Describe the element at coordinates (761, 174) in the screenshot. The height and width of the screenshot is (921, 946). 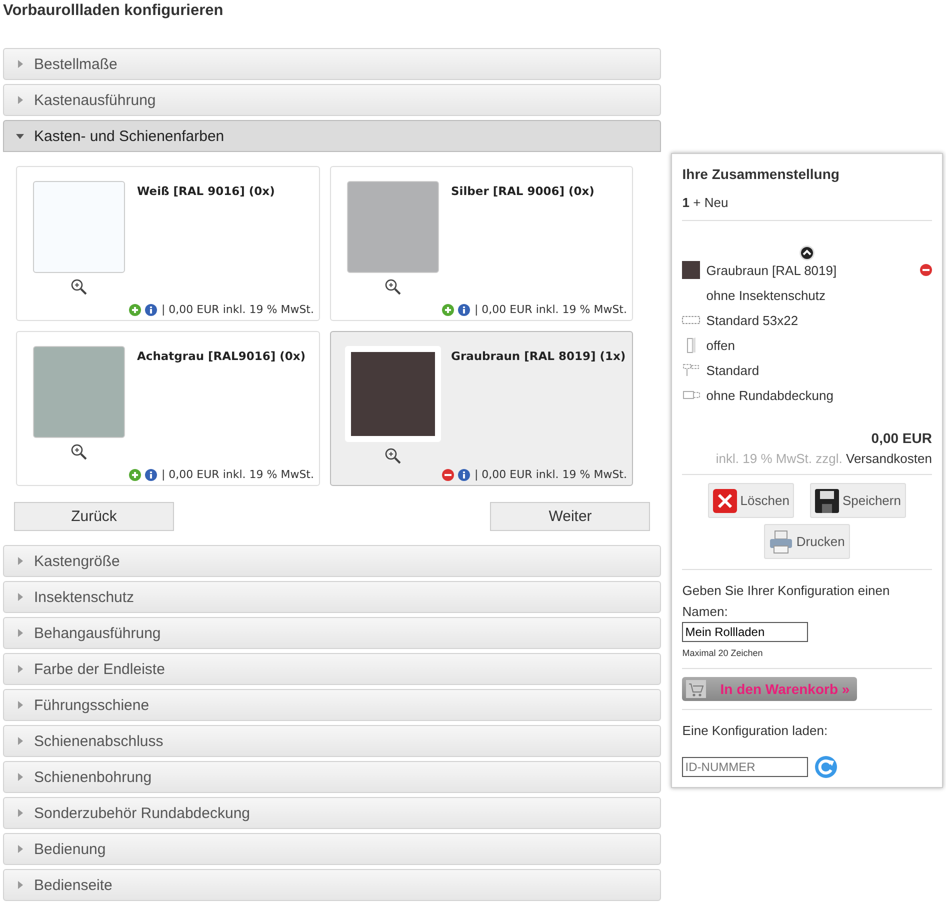
I see `summary-title: Ihre Zusammenstellung` at that location.